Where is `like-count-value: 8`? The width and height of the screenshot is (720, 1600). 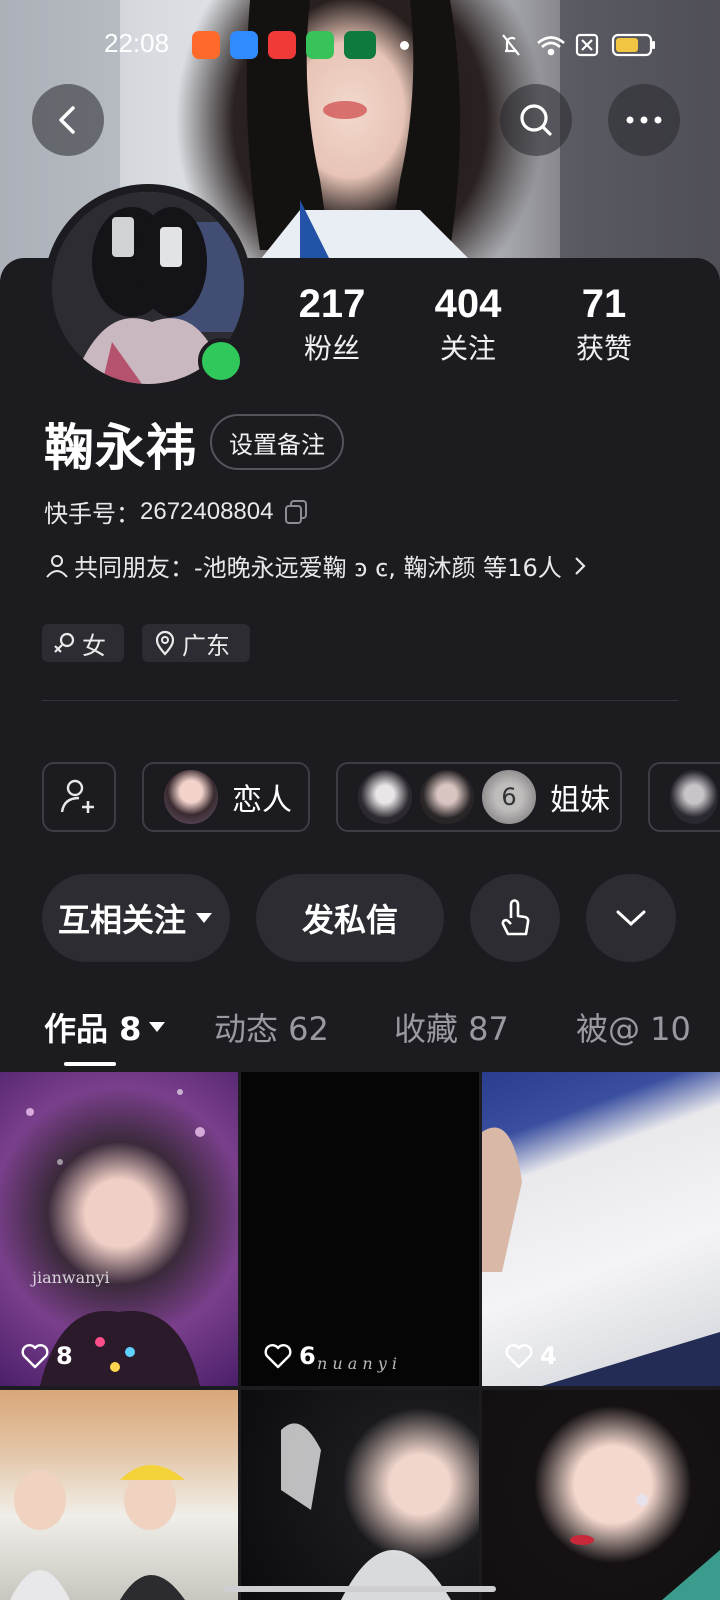 like-count-value: 8 is located at coordinates (64, 1356).